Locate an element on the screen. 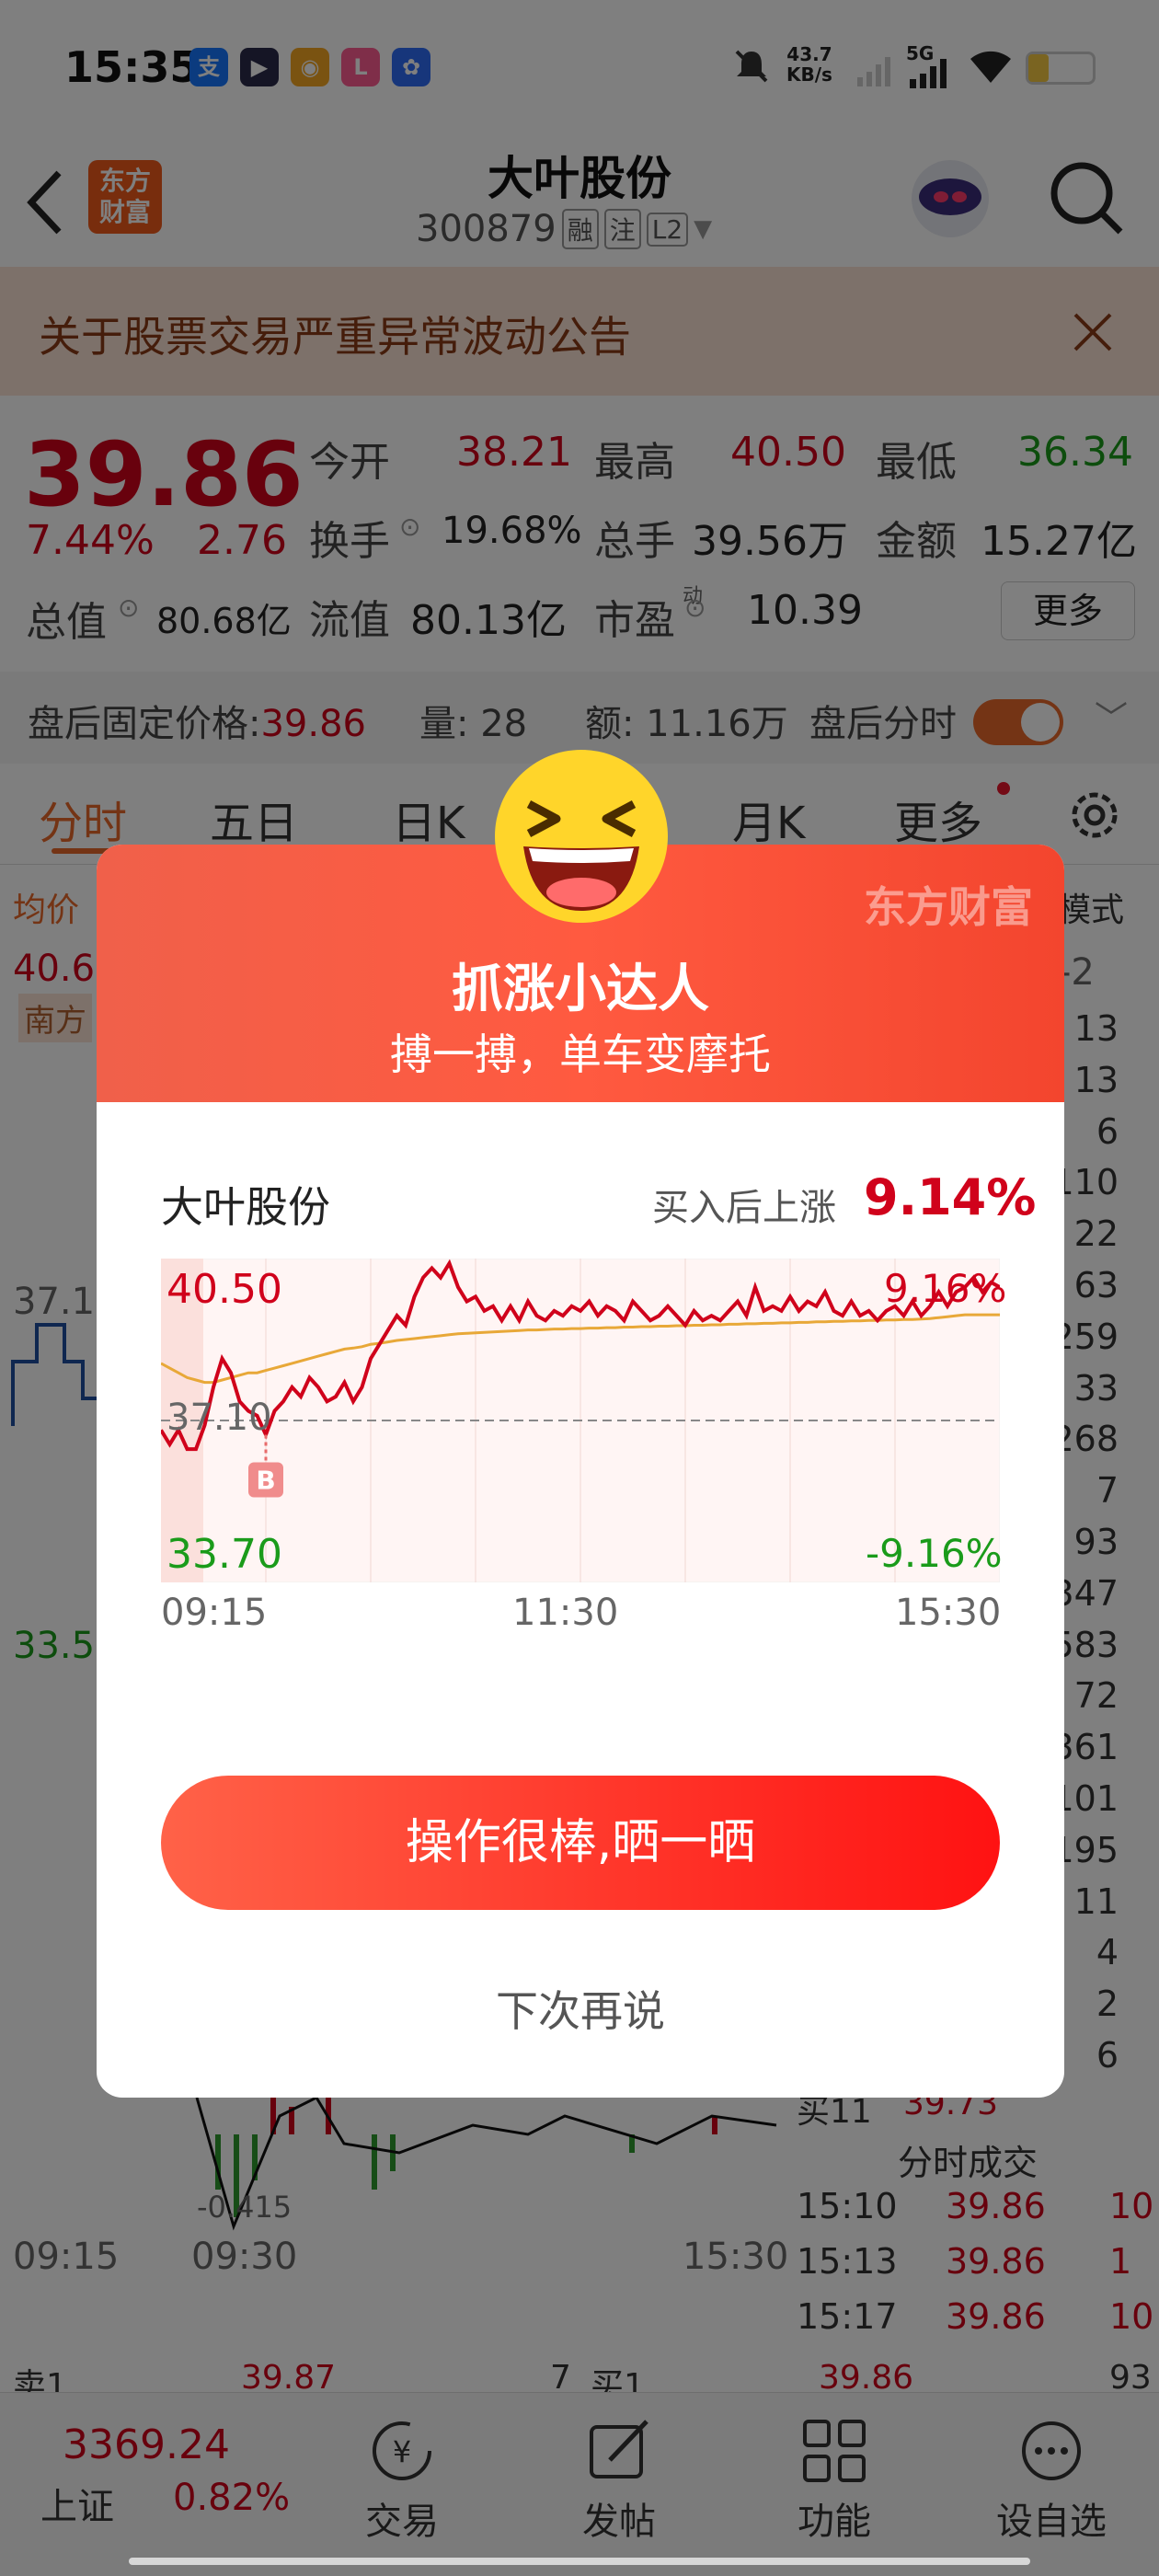  gain-value: 9.14% is located at coordinates (950, 1197).